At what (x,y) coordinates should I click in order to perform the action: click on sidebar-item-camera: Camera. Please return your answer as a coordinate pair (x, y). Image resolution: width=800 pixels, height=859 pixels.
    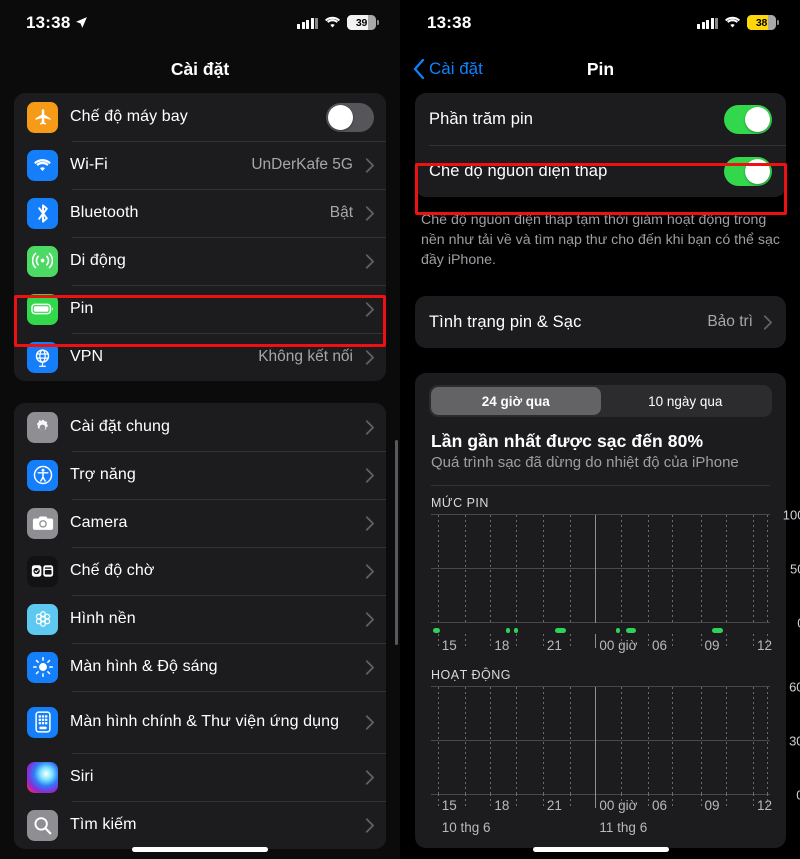
    Looking at the image, I should click on (200, 523).